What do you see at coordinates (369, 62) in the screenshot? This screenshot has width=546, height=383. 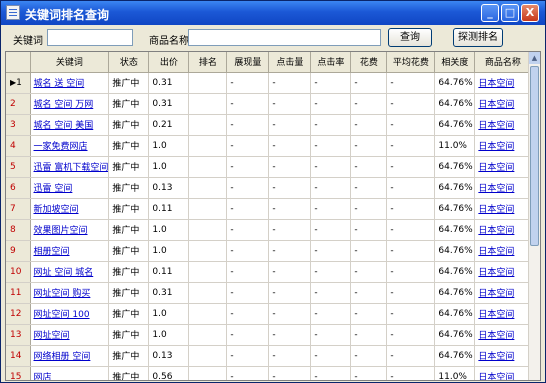 I see `column-header: 花费` at bounding box center [369, 62].